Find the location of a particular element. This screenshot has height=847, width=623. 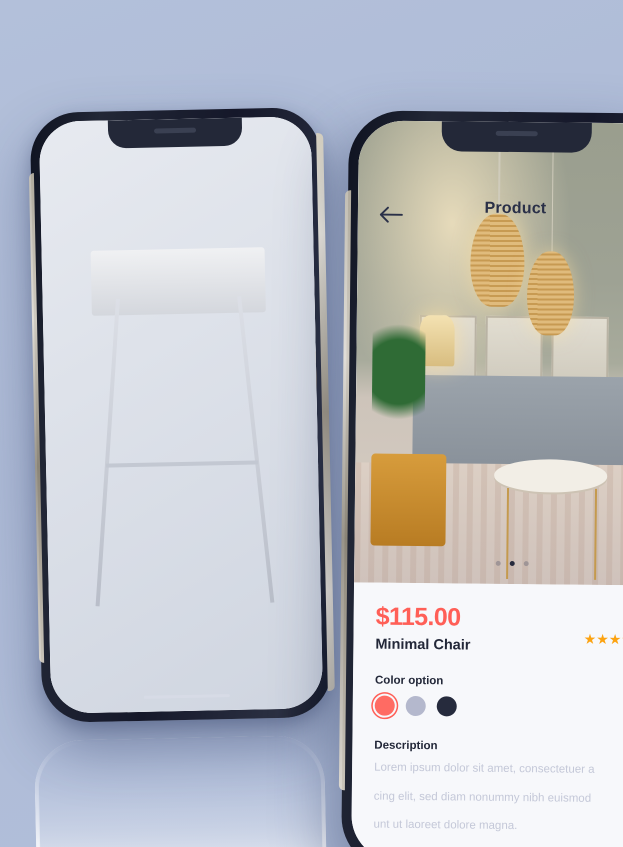

price-rating-row: $115.00 Minimal Chair ★★★★★ is located at coordinates (499, 629).